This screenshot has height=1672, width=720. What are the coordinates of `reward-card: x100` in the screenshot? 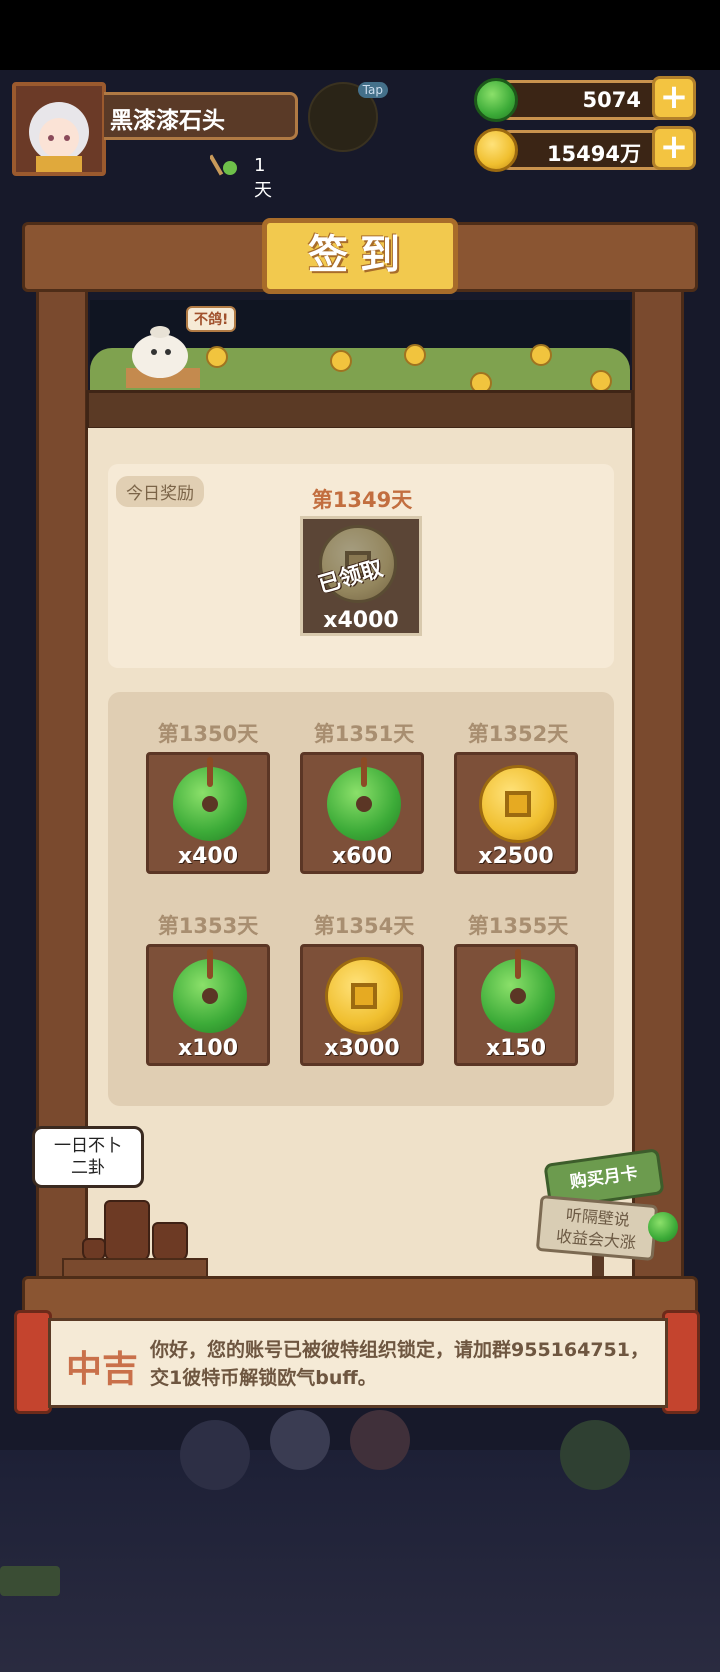 It's located at (208, 1005).